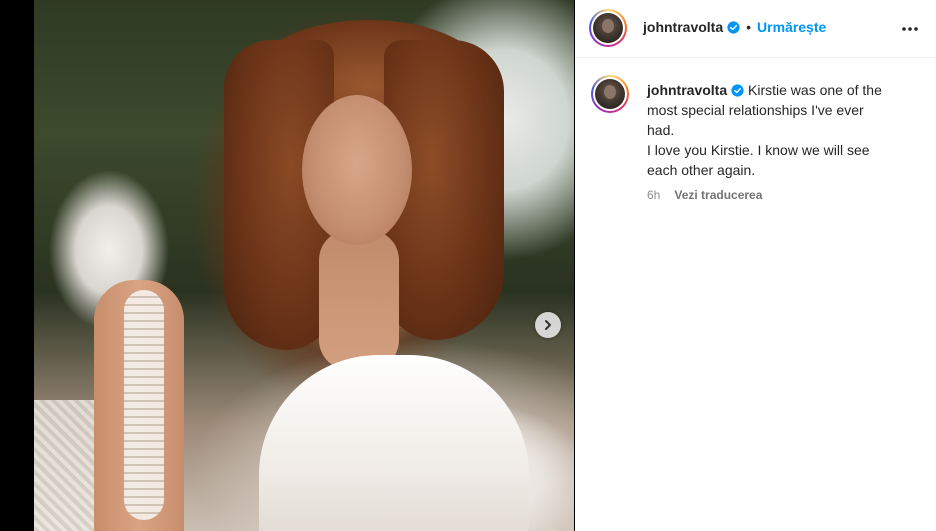  Describe the element at coordinates (815, 90) in the screenshot. I see `caption-text-line-1: Kirstie was one of the` at that location.